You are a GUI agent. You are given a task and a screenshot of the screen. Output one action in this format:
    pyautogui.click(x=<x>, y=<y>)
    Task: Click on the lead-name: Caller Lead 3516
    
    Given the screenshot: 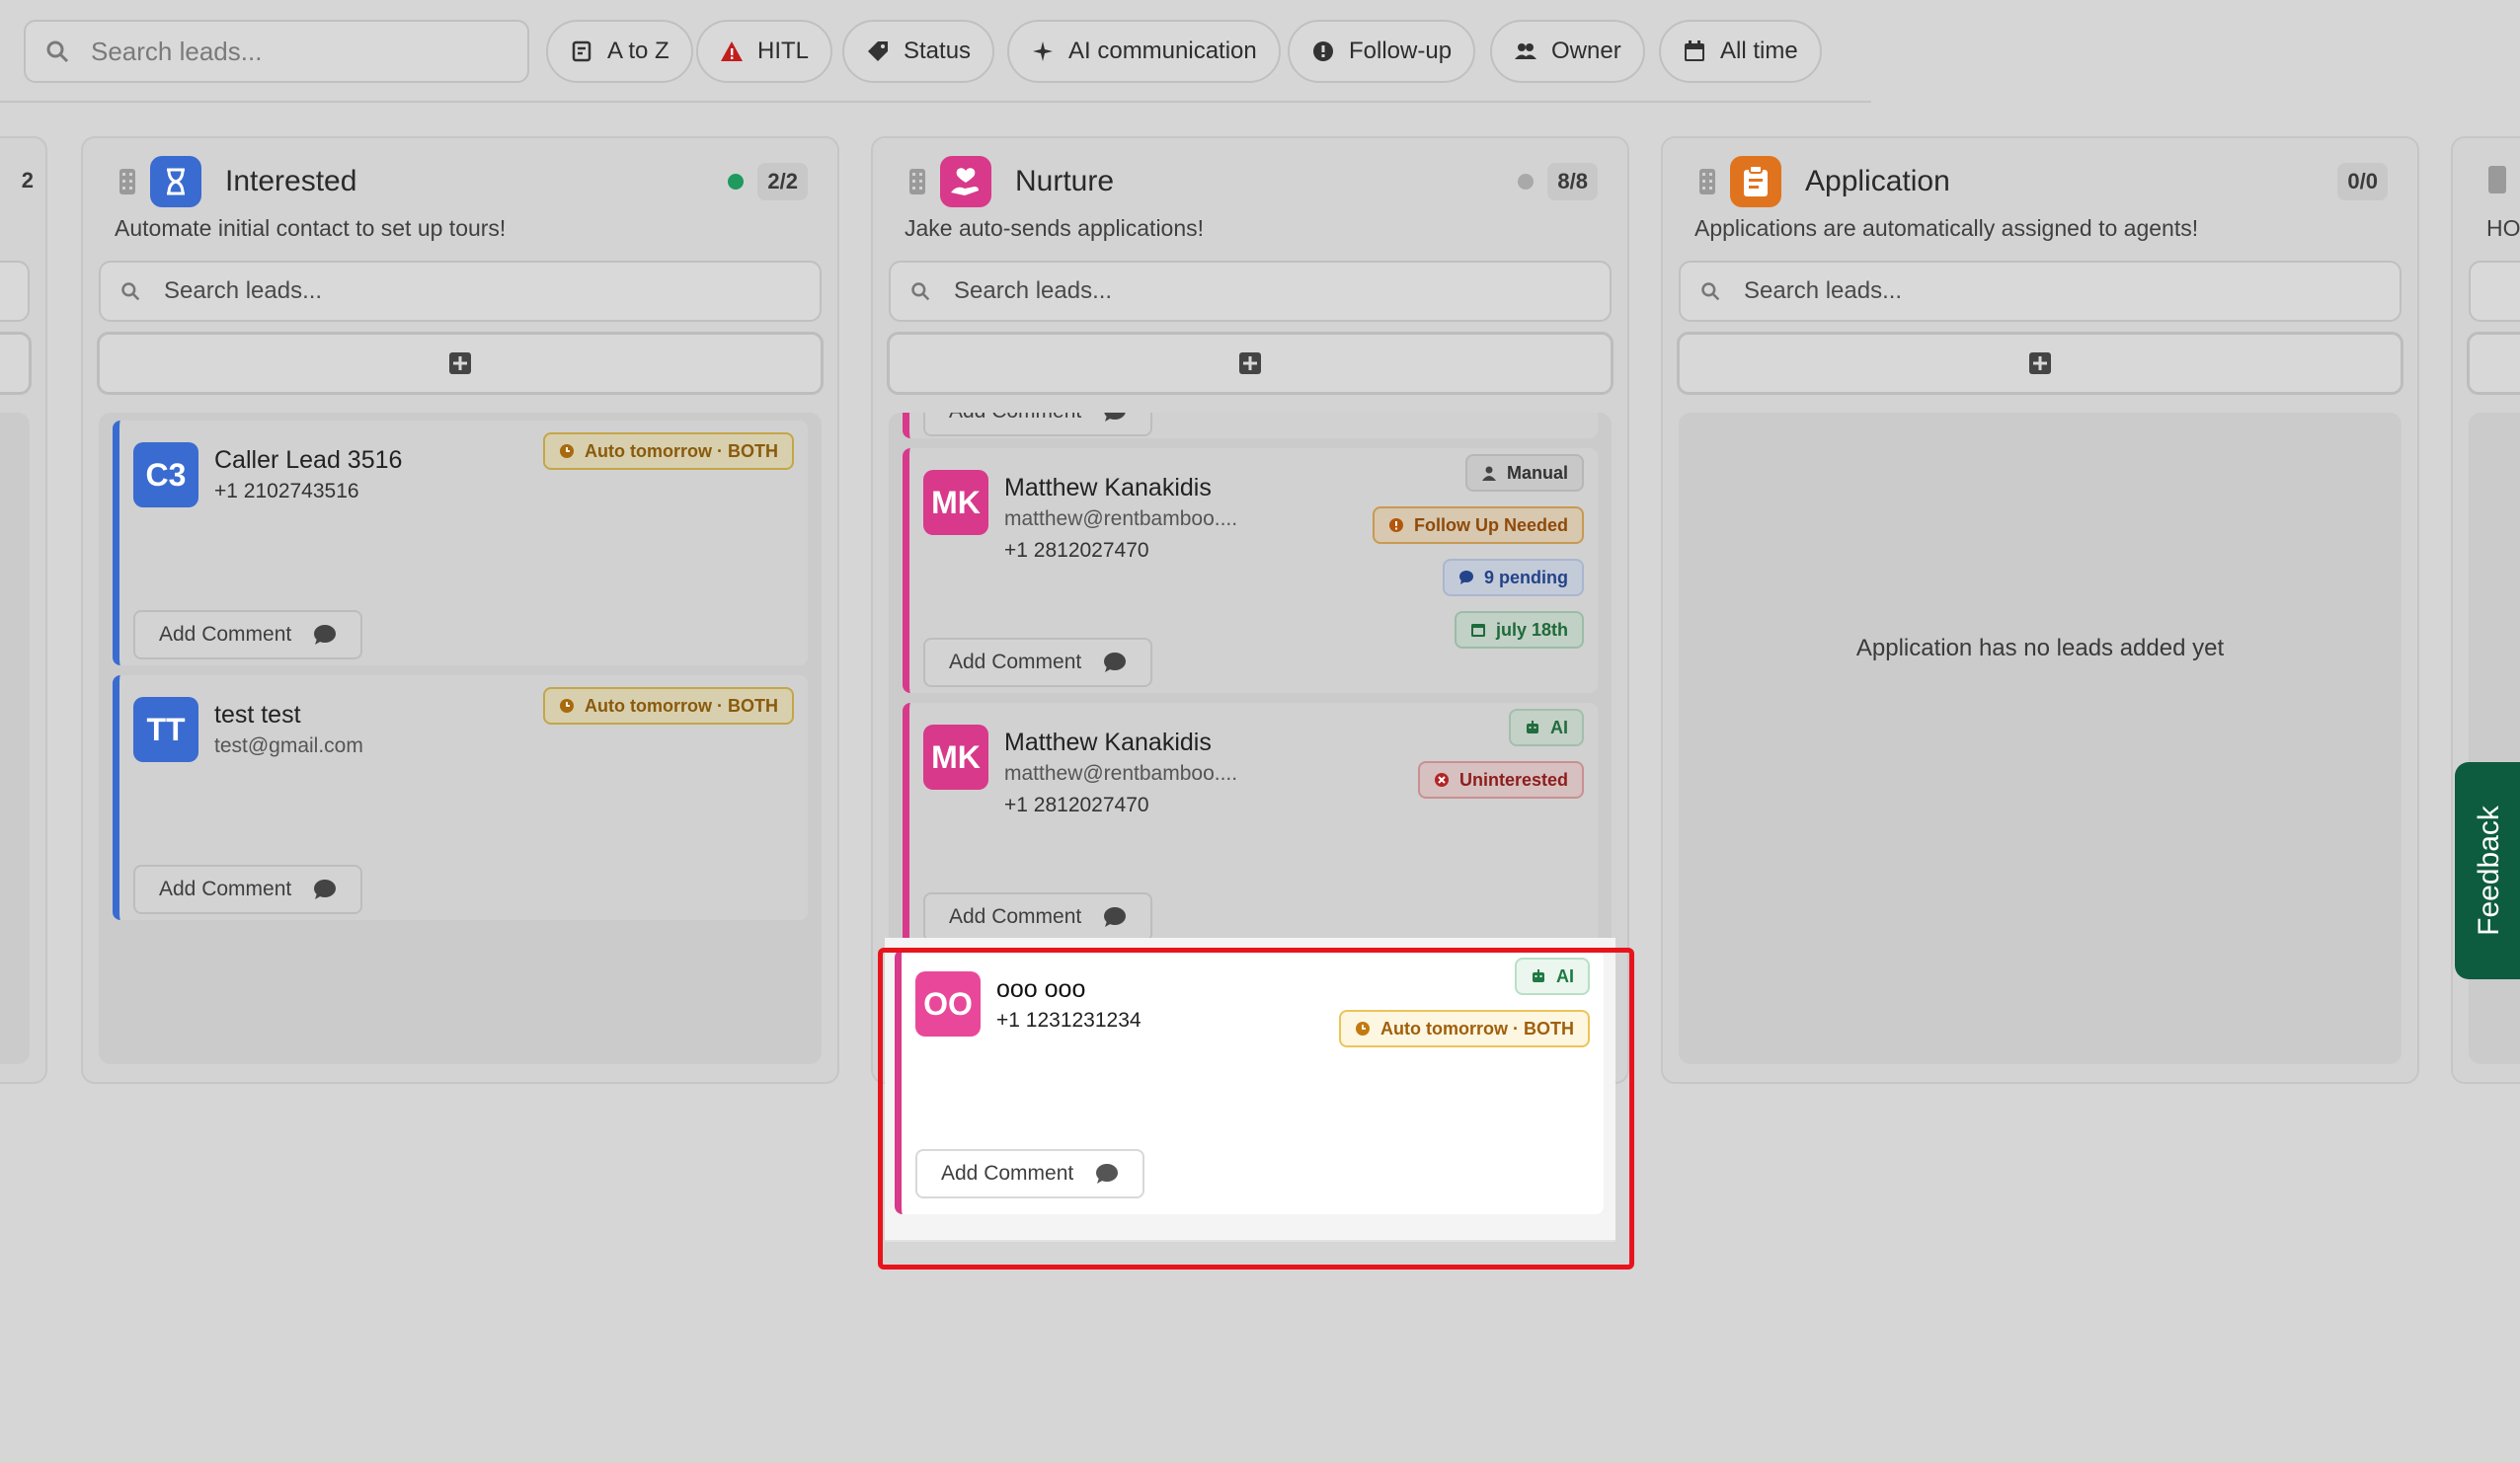 What is the action you would take?
    pyautogui.click(x=308, y=460)
    